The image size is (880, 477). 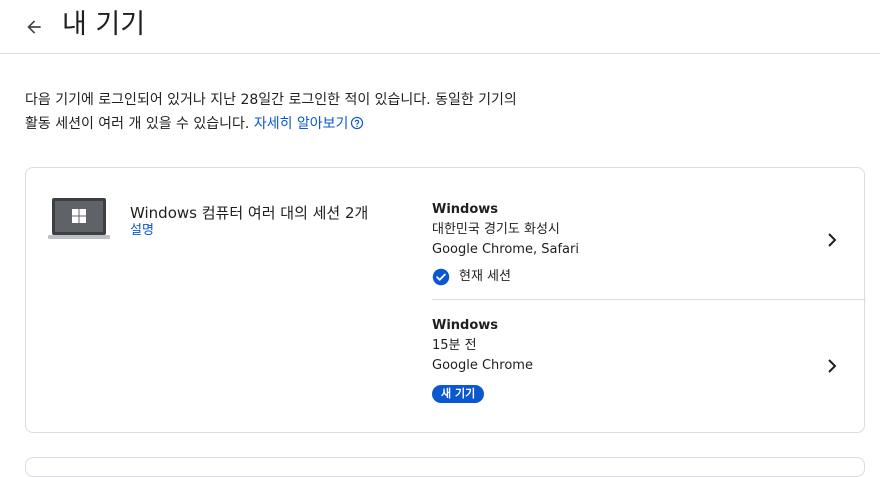 What do you see at coordinates (79, 218) in the screenshot?
I see `windows-laptop-icon` at bounding box center [79, 218].